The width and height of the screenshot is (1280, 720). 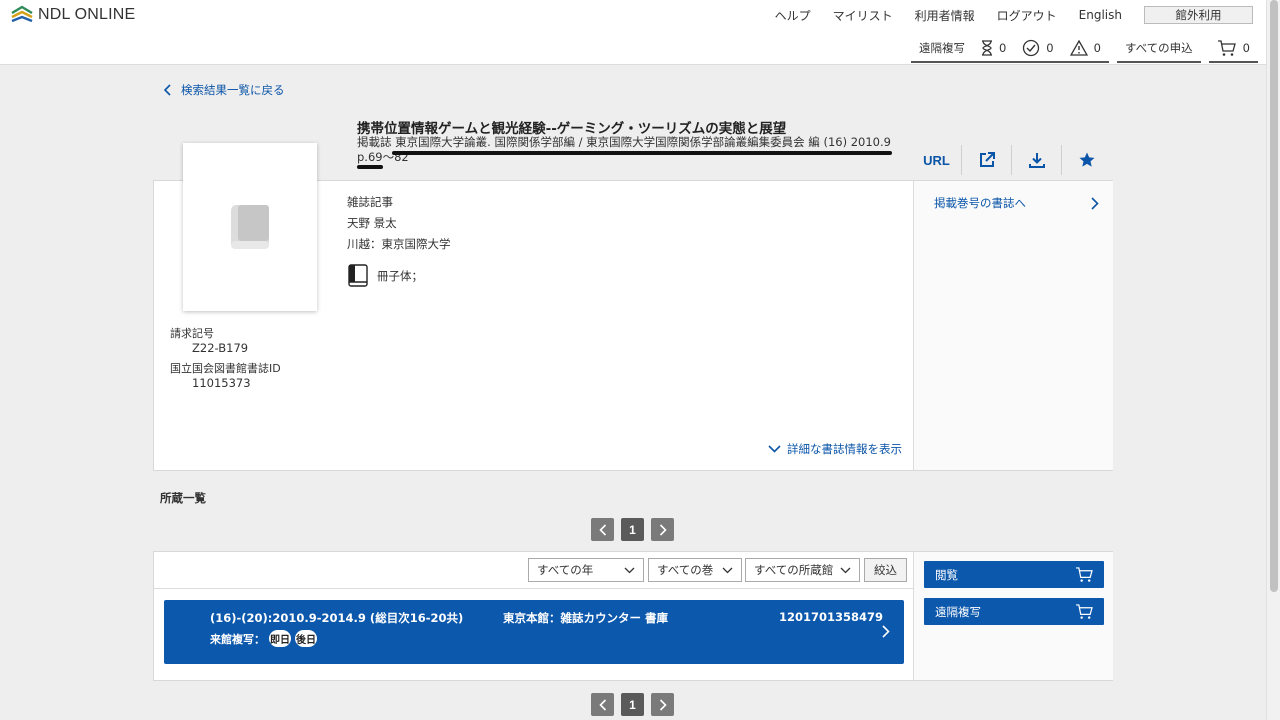 I want to click on item-identifiers: 請求記号 Z22-B179 国立国会図書館書誌ID 11015373, so click(x=225, y=362).